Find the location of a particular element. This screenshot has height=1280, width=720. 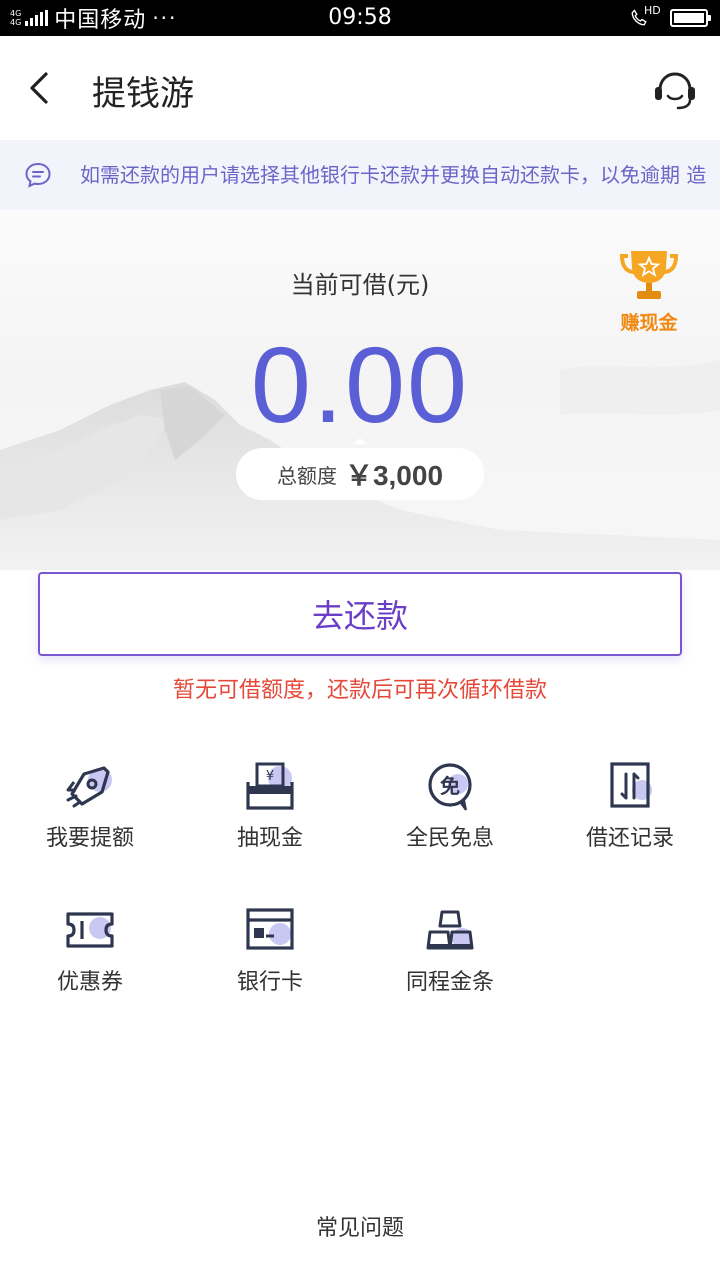

menu-label-interest-free: 全民免息 is located at coordinates (449, 838).